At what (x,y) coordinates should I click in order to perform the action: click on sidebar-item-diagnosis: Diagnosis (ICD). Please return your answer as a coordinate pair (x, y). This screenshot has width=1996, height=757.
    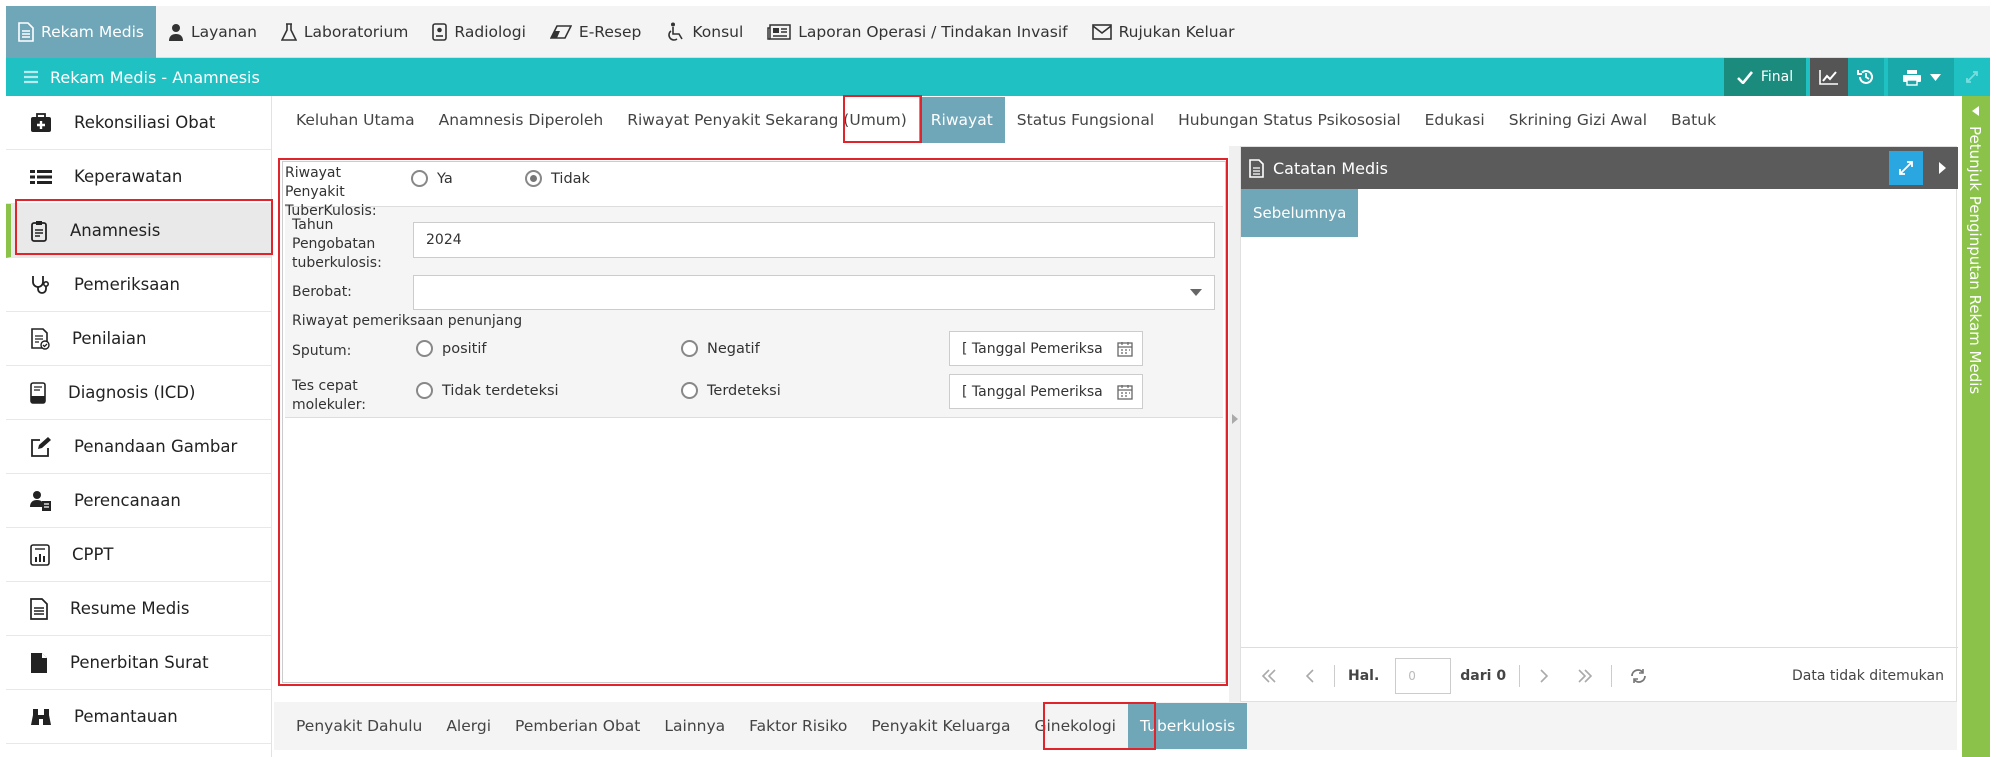
    Looking at the image, I should click on (138, 393).